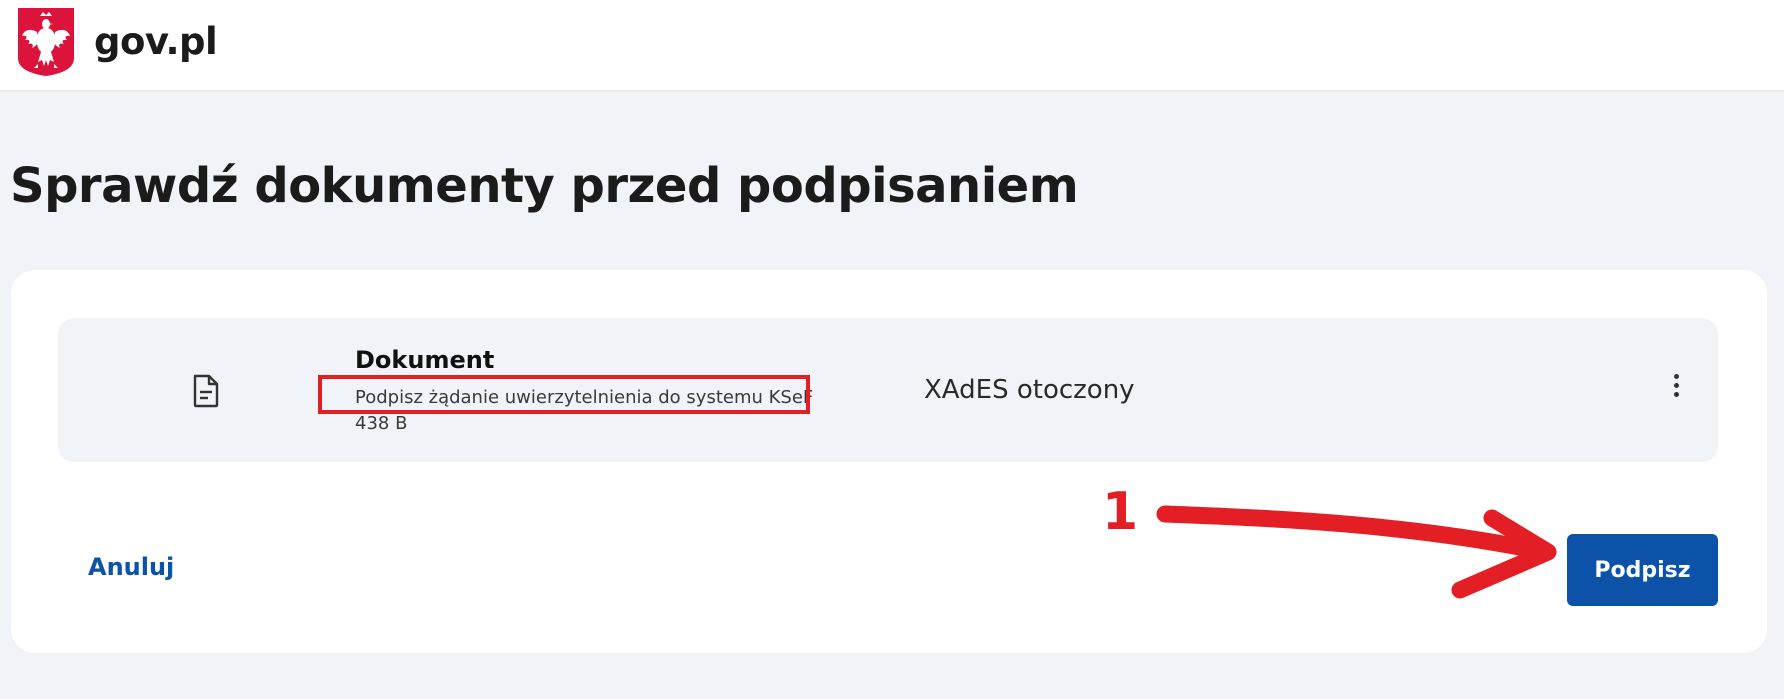 This screenshot has height=699, width=1784. What do you see at coordinates (206, 391) in the screenshot?
I see `document-icon` at bounding box center [206, 391].